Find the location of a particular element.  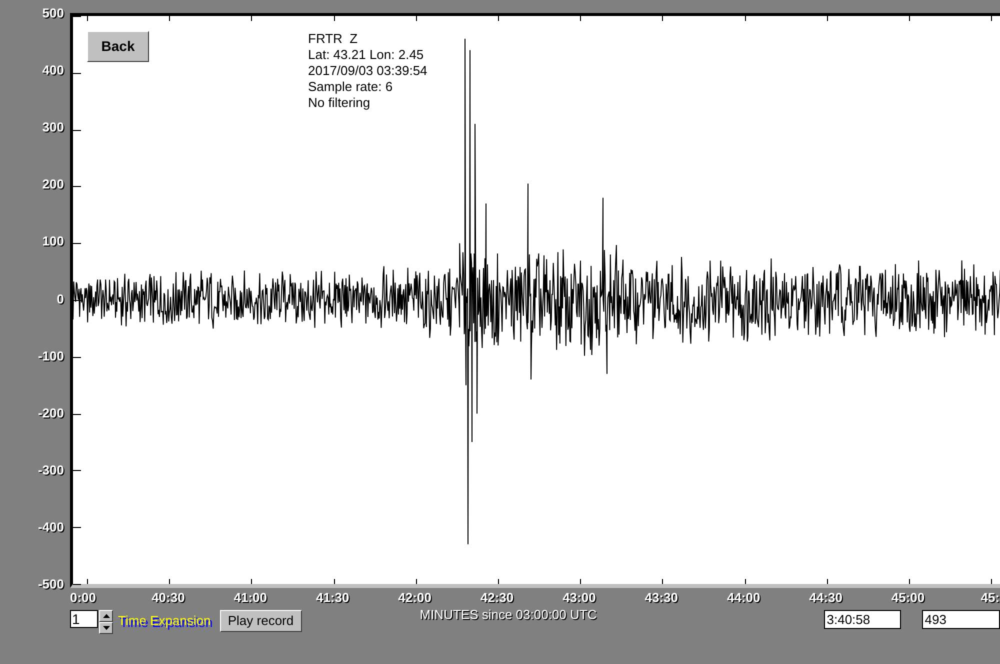

time-field: 3:40:58 is located at coordinates (862, 619).